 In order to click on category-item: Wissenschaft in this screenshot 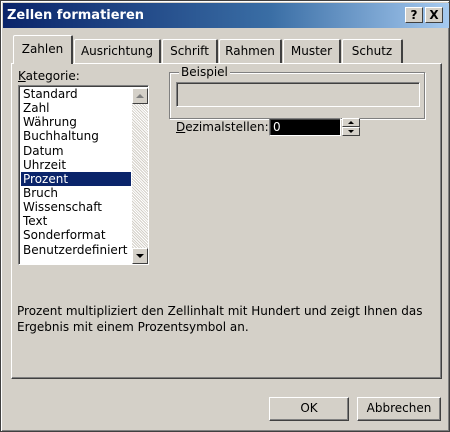, I will do `click(76, 207)`.